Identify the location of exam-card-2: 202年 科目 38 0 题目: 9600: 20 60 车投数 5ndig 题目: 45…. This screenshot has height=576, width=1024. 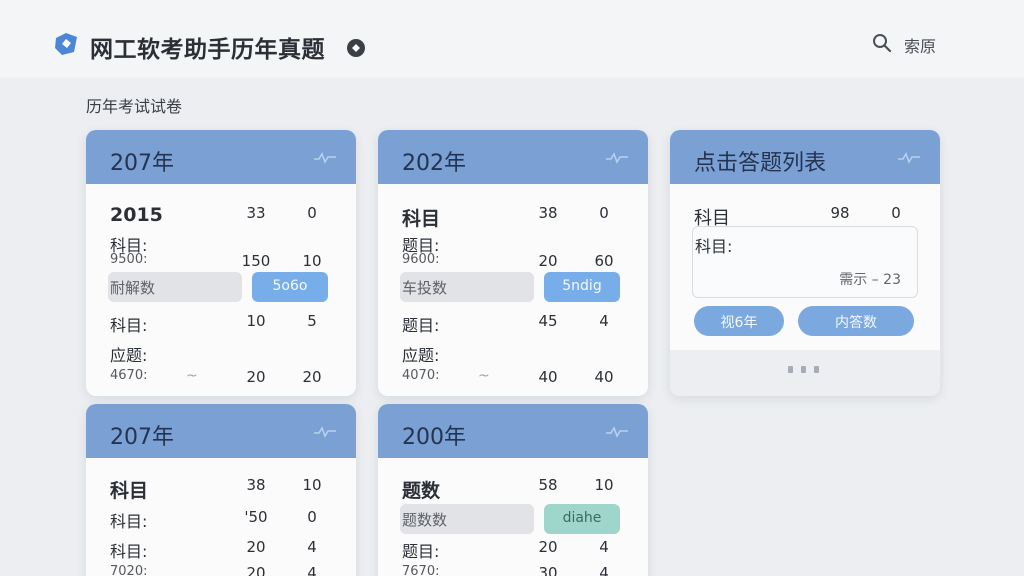
(513, 263).